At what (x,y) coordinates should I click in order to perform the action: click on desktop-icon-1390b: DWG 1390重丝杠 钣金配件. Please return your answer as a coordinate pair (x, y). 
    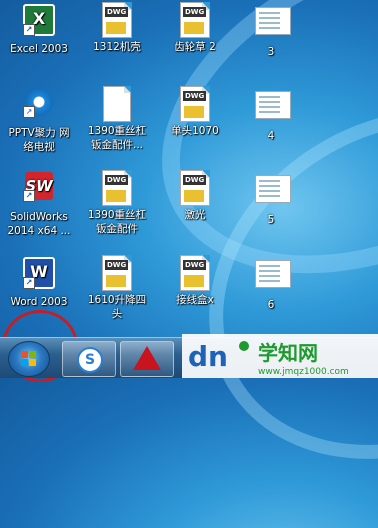
    Looking at the image, I should click on (117, 203).